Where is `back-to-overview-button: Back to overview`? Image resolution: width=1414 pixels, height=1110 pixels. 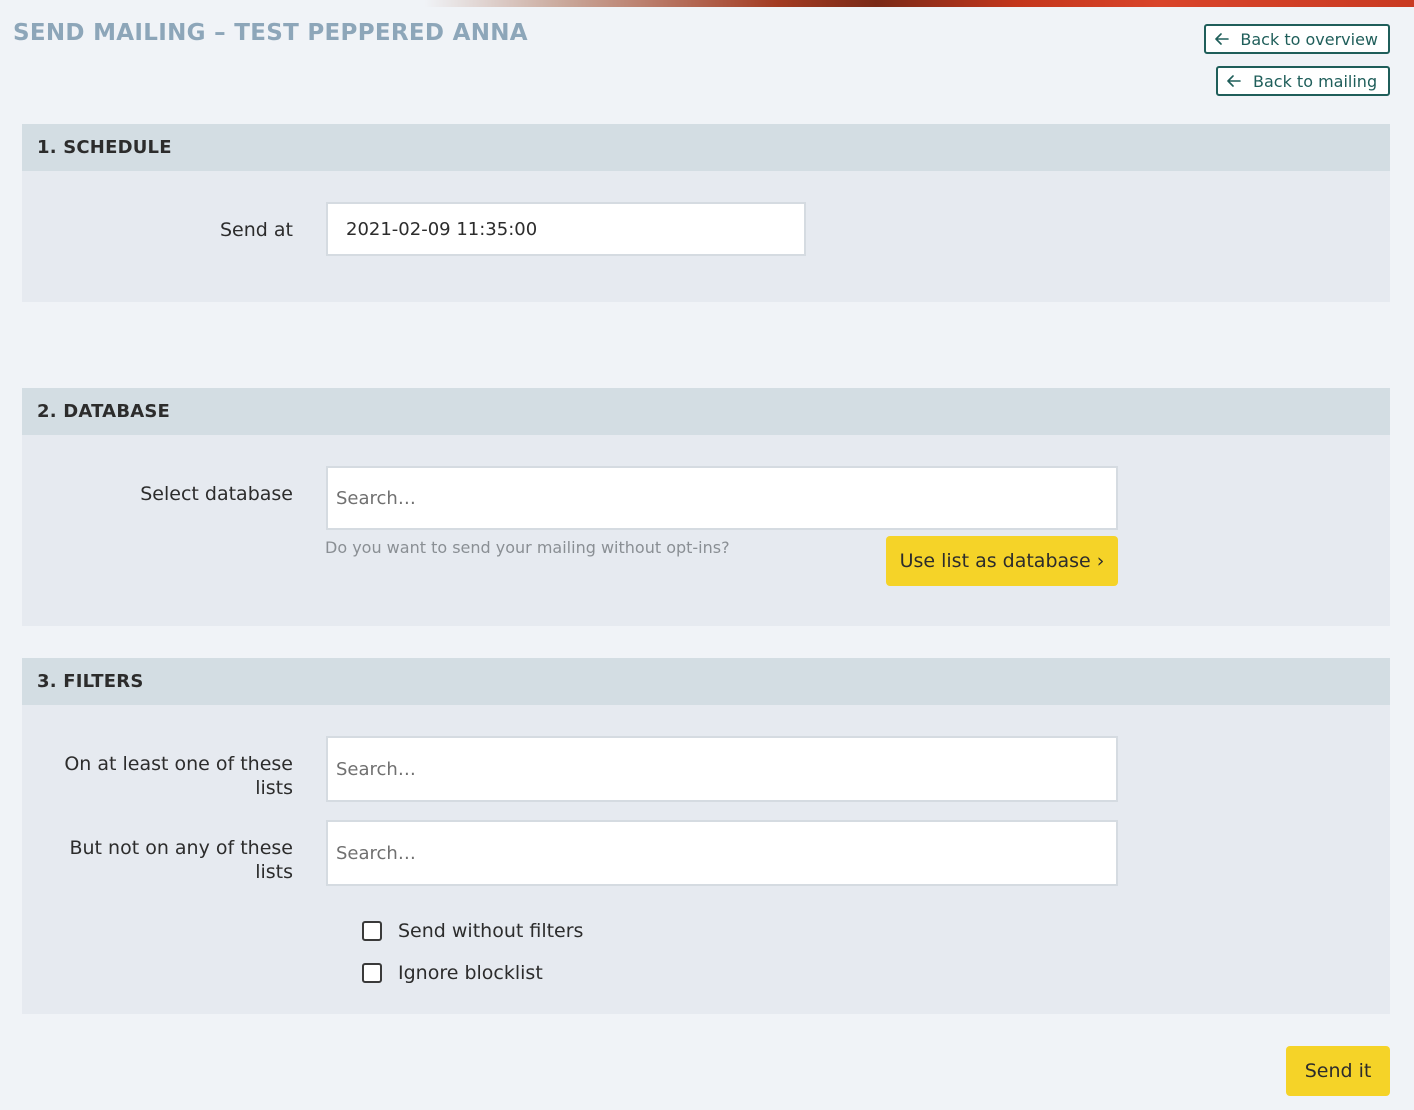
back-to-overview-button: Back to overview is located at coordinates (1297, 39).